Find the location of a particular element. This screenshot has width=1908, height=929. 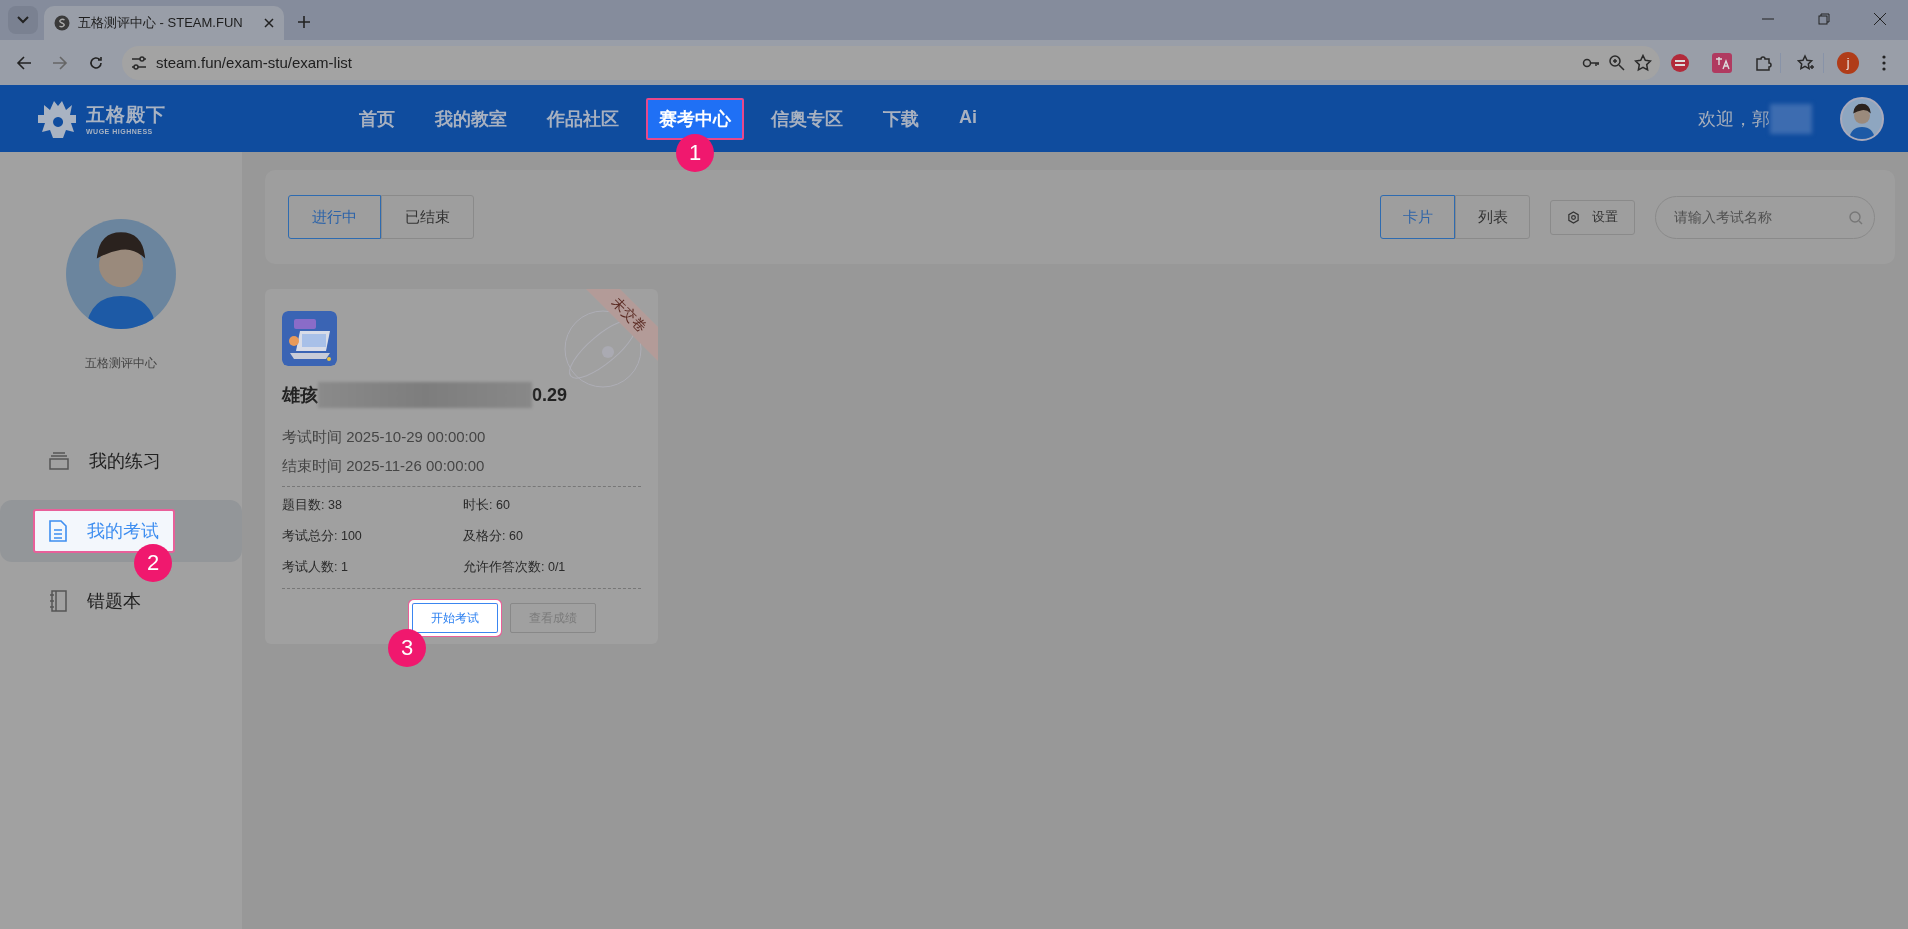

site-settings-icon is located at coordinates (139, 62).